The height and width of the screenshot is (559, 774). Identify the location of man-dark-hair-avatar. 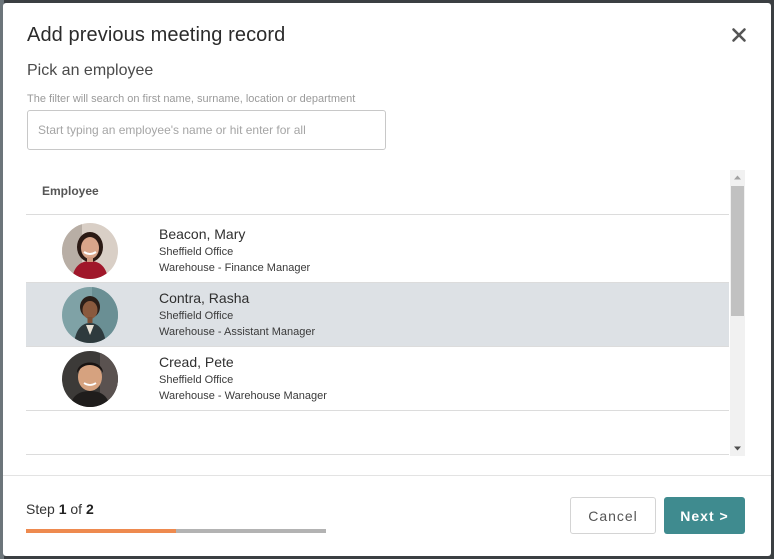
(90, 379).